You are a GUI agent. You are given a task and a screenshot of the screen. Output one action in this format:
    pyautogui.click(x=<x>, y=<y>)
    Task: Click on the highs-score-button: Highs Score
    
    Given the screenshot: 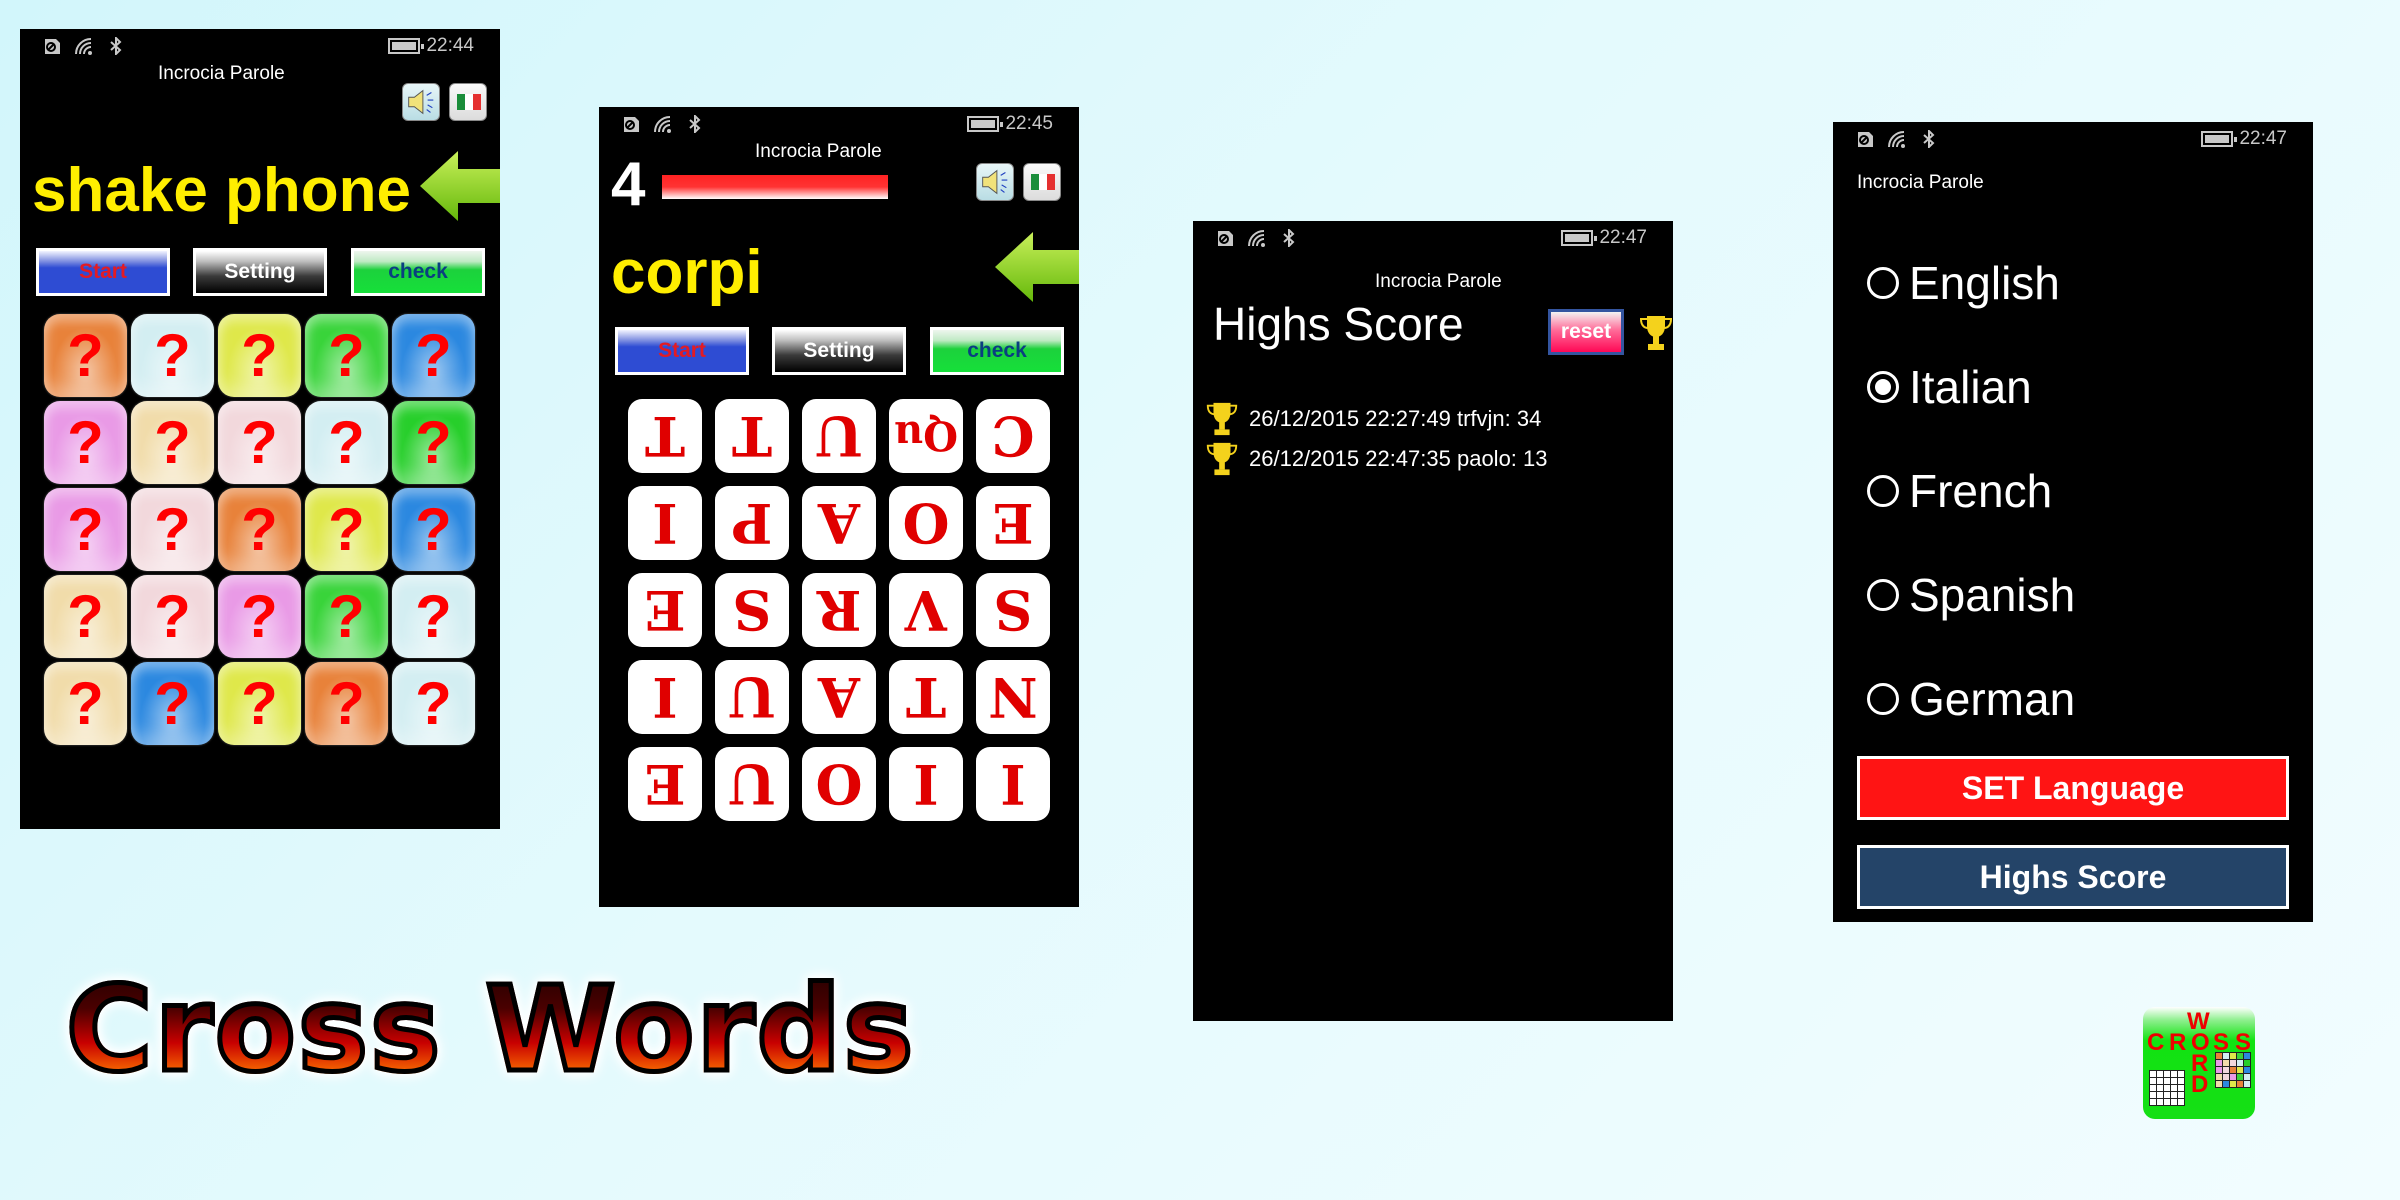 What is the action you would take?
    pyautogui.click(x=2073, y=877)
    